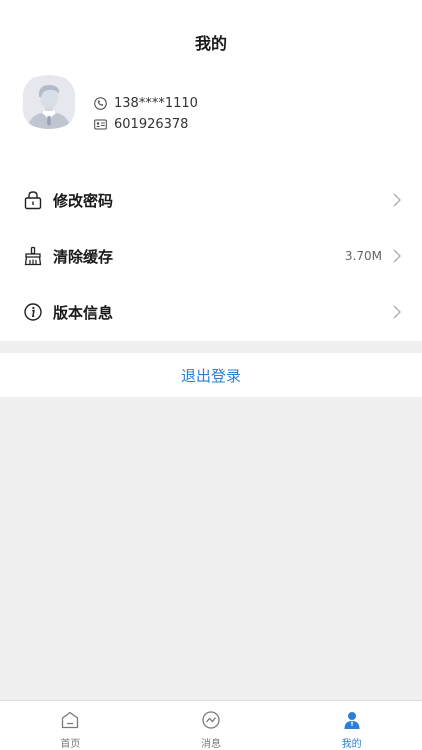  What do you see at coordinates (351, 744) in the screenshot?
I see `tab-label: 我的` at bounding box center [351, 744].